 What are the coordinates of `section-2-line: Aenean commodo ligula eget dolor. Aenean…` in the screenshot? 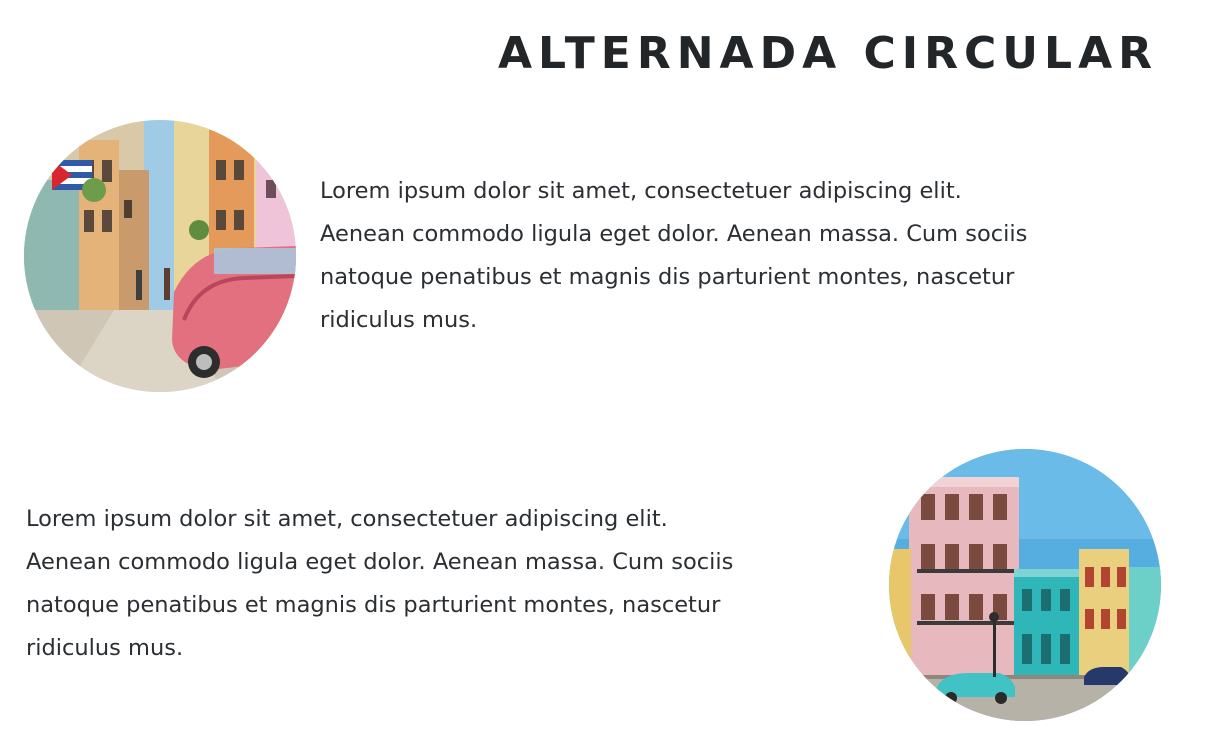 It's located at (380, 562).